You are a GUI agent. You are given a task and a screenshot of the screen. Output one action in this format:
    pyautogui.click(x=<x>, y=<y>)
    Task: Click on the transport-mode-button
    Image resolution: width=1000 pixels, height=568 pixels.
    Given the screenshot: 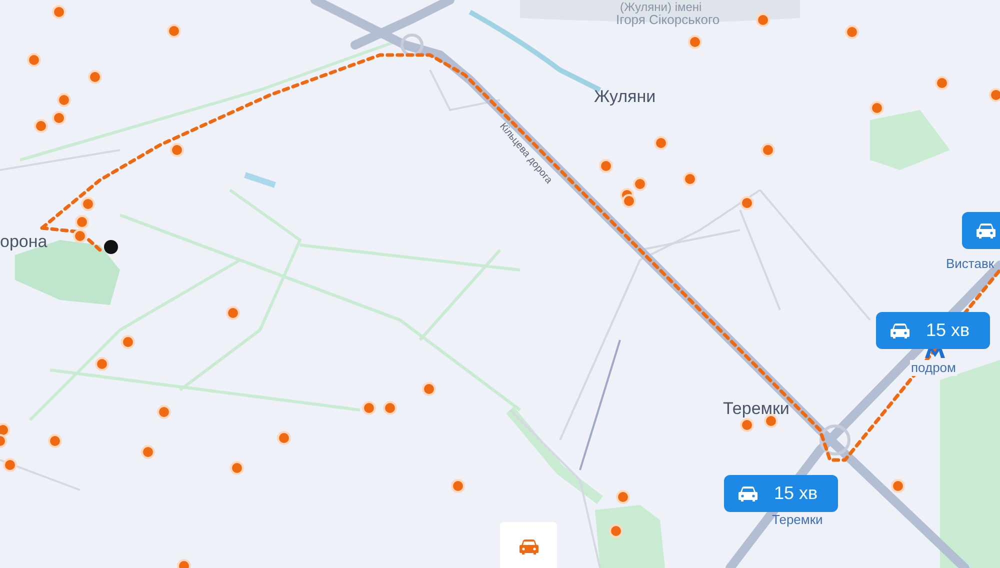 What is the action you would take?
    pyautogui.click(x=528, y=545)
    